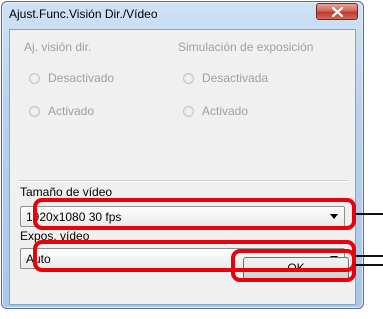 The image size is (383, 319). Describe the element at coordinates (81, 78) in the screenshot. I see `radio-label: Desactivado` at that location.